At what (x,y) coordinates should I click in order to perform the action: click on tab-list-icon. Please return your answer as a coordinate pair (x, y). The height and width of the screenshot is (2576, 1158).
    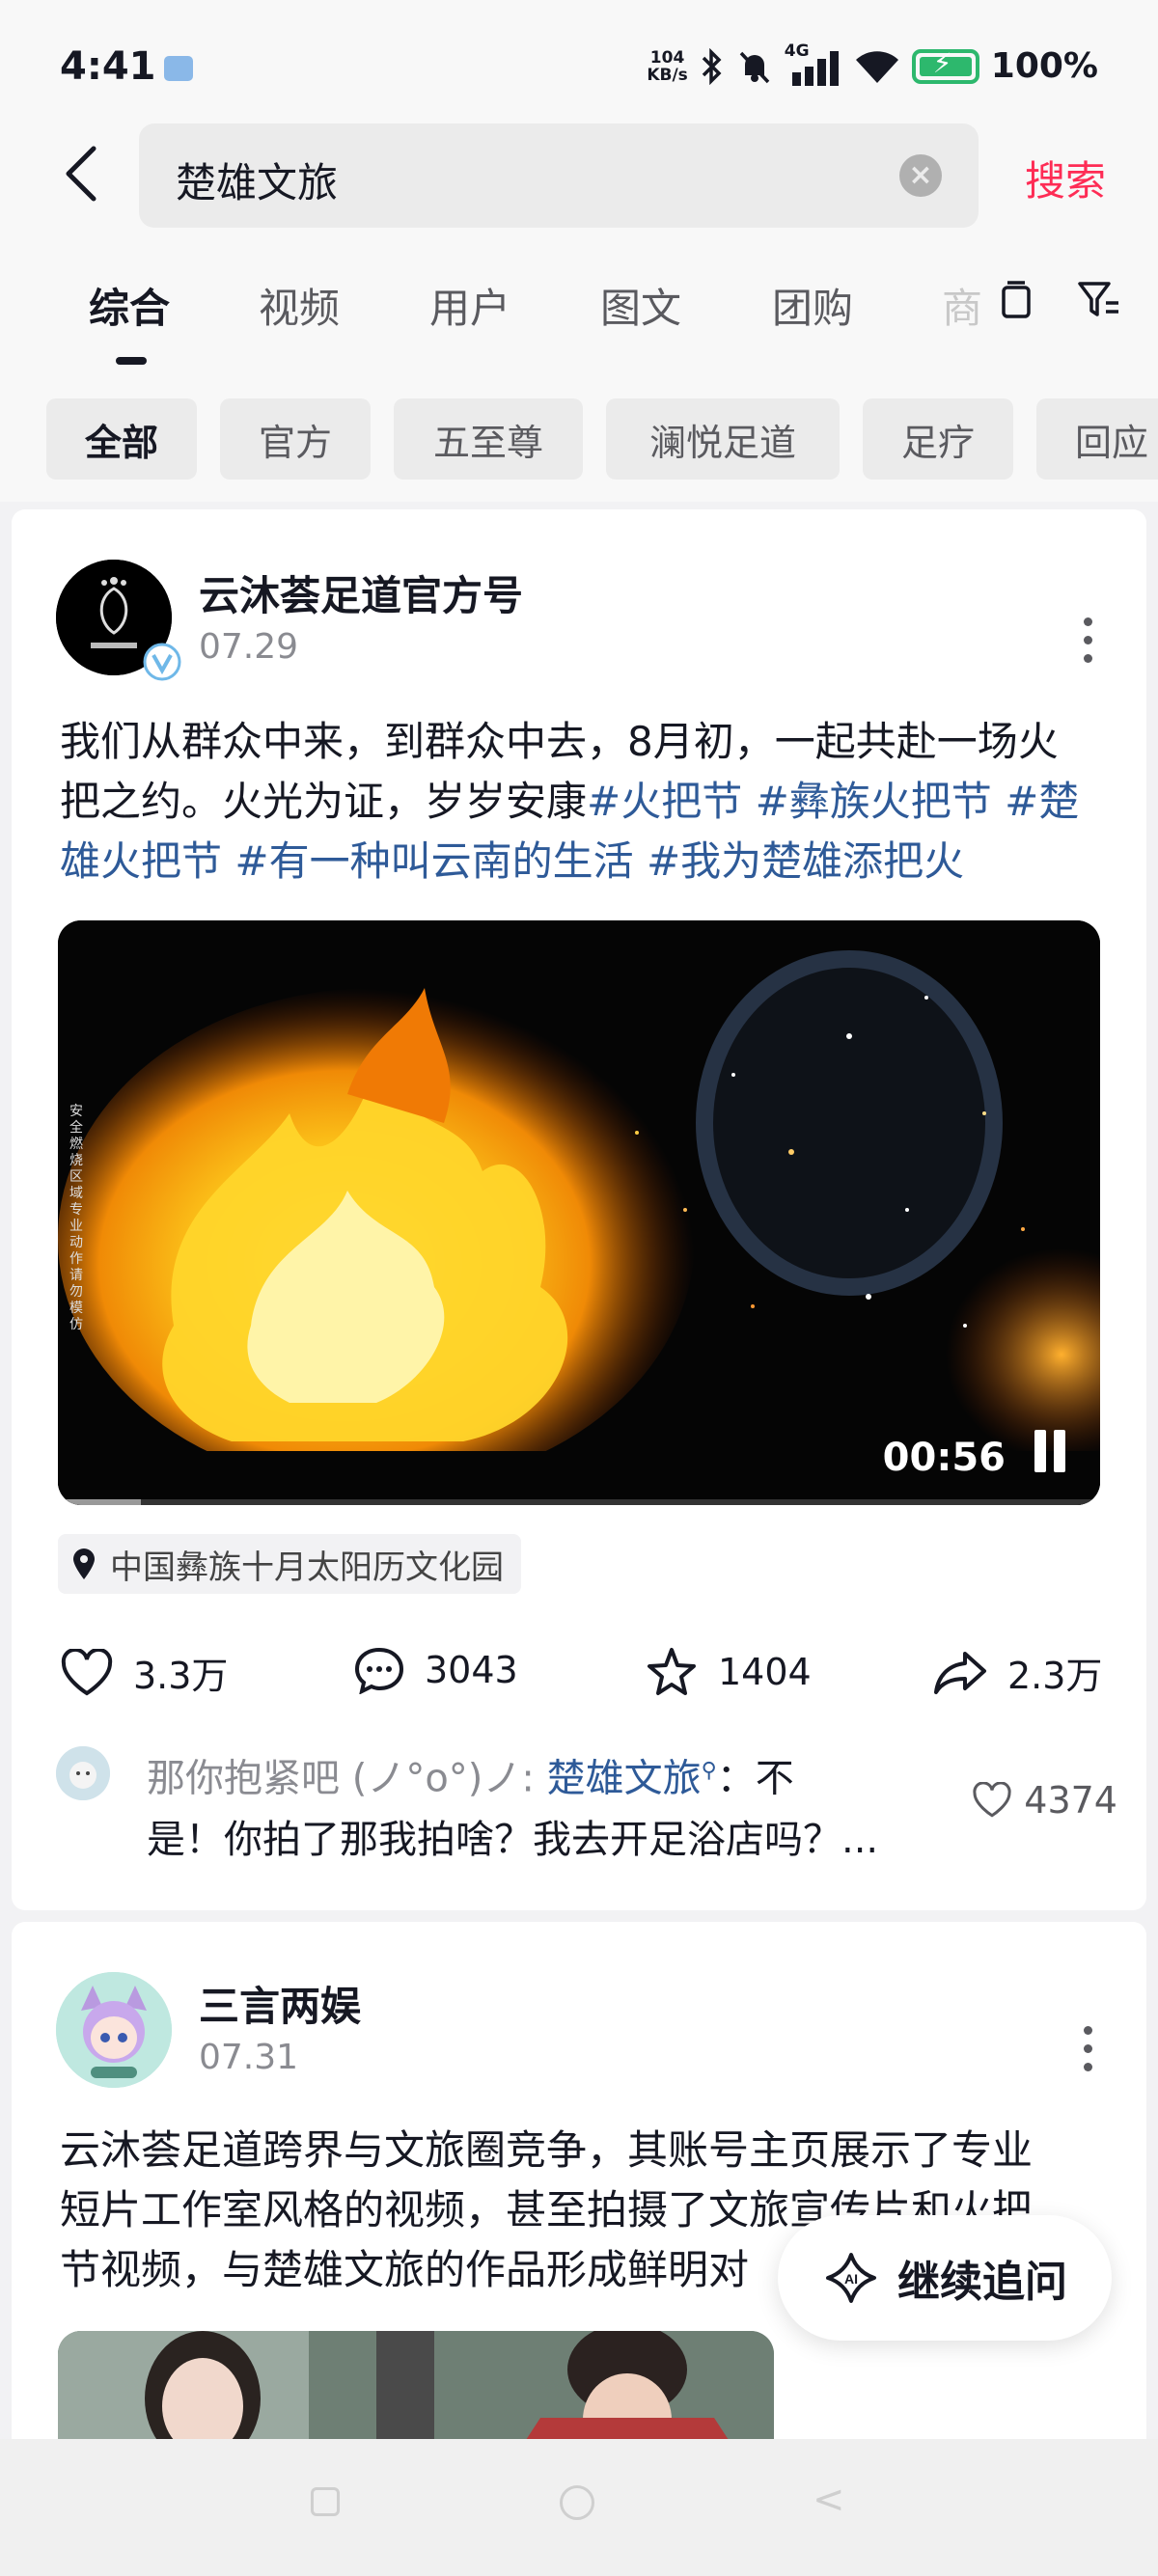
    Looking at the image, I should click on (1016, 300).